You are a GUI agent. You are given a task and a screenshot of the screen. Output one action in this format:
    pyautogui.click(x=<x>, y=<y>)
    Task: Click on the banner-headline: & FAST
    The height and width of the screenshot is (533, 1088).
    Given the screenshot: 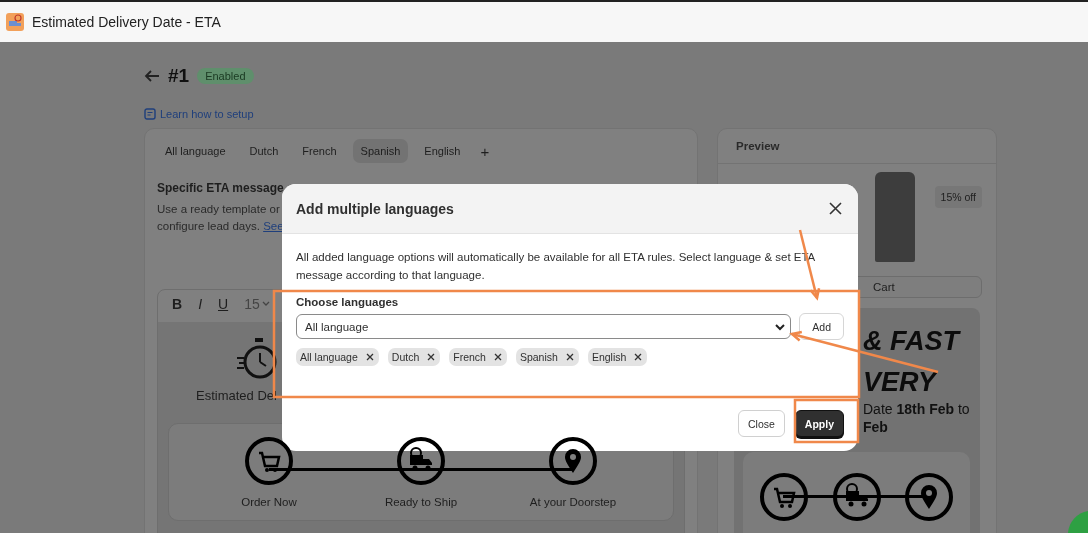 What is the action you would take?
    pyautogui.click(x=912, y=341)
    